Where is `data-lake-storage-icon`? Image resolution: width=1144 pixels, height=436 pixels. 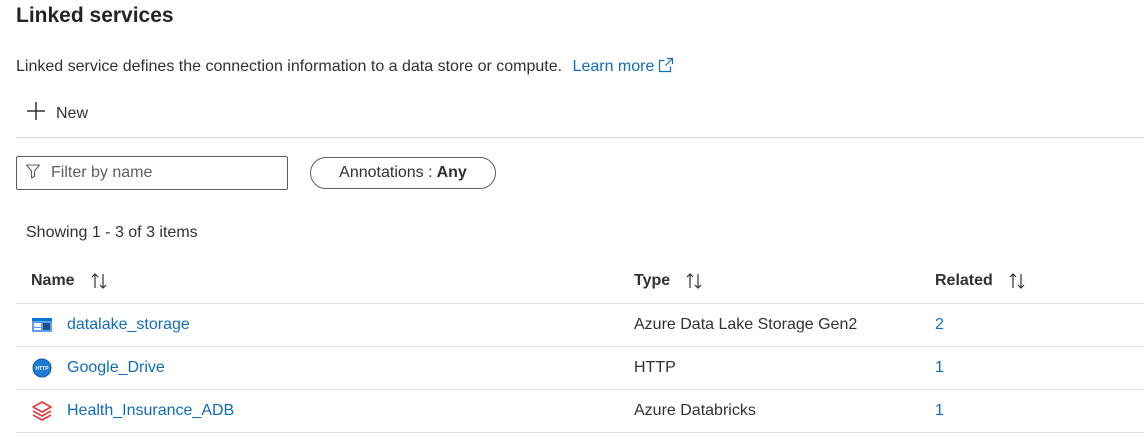
data-lake-storage-icon is located at coordinates (42, 325).